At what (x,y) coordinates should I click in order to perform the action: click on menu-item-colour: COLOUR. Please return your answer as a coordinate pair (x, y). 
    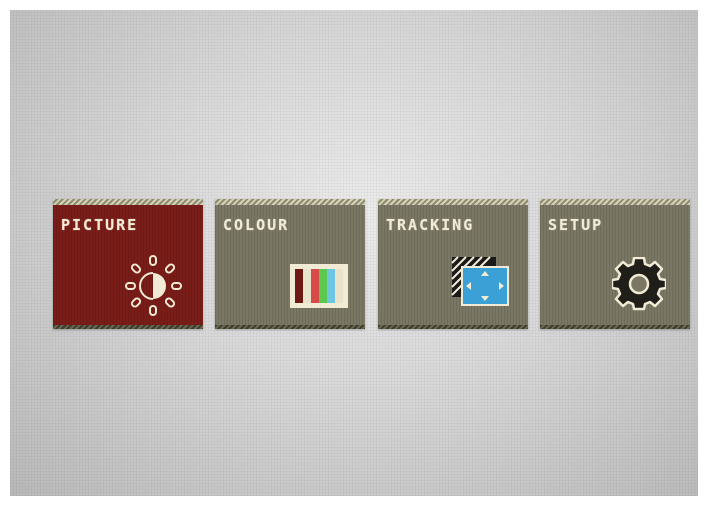
    Looking at the image, I should click on (290, 264).